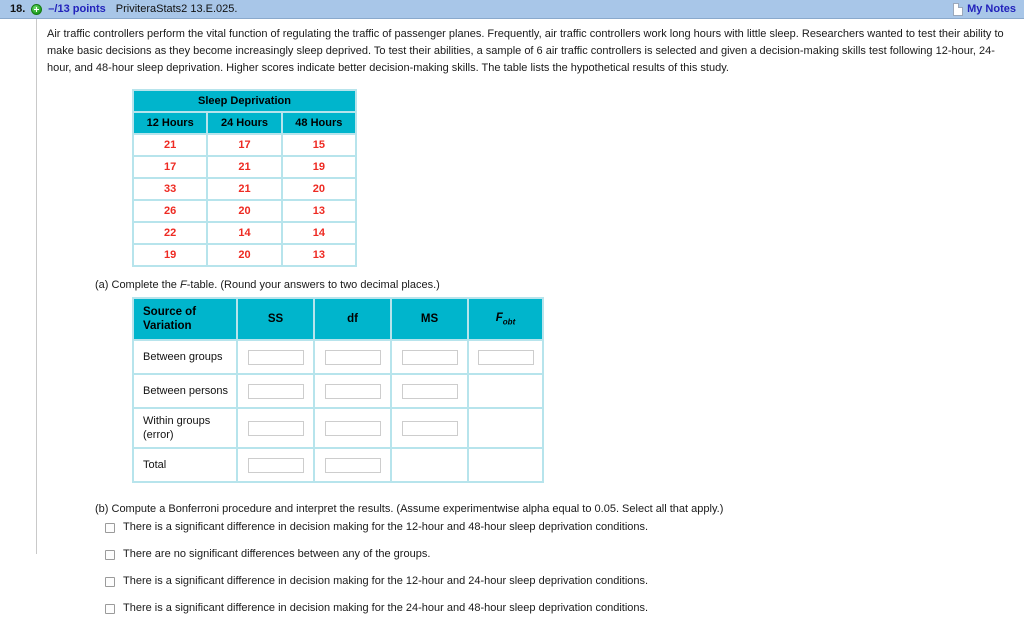 The image size is (1024, 629). I want to click on f-row-label-between-groups: Between groups, so click(185, 357).